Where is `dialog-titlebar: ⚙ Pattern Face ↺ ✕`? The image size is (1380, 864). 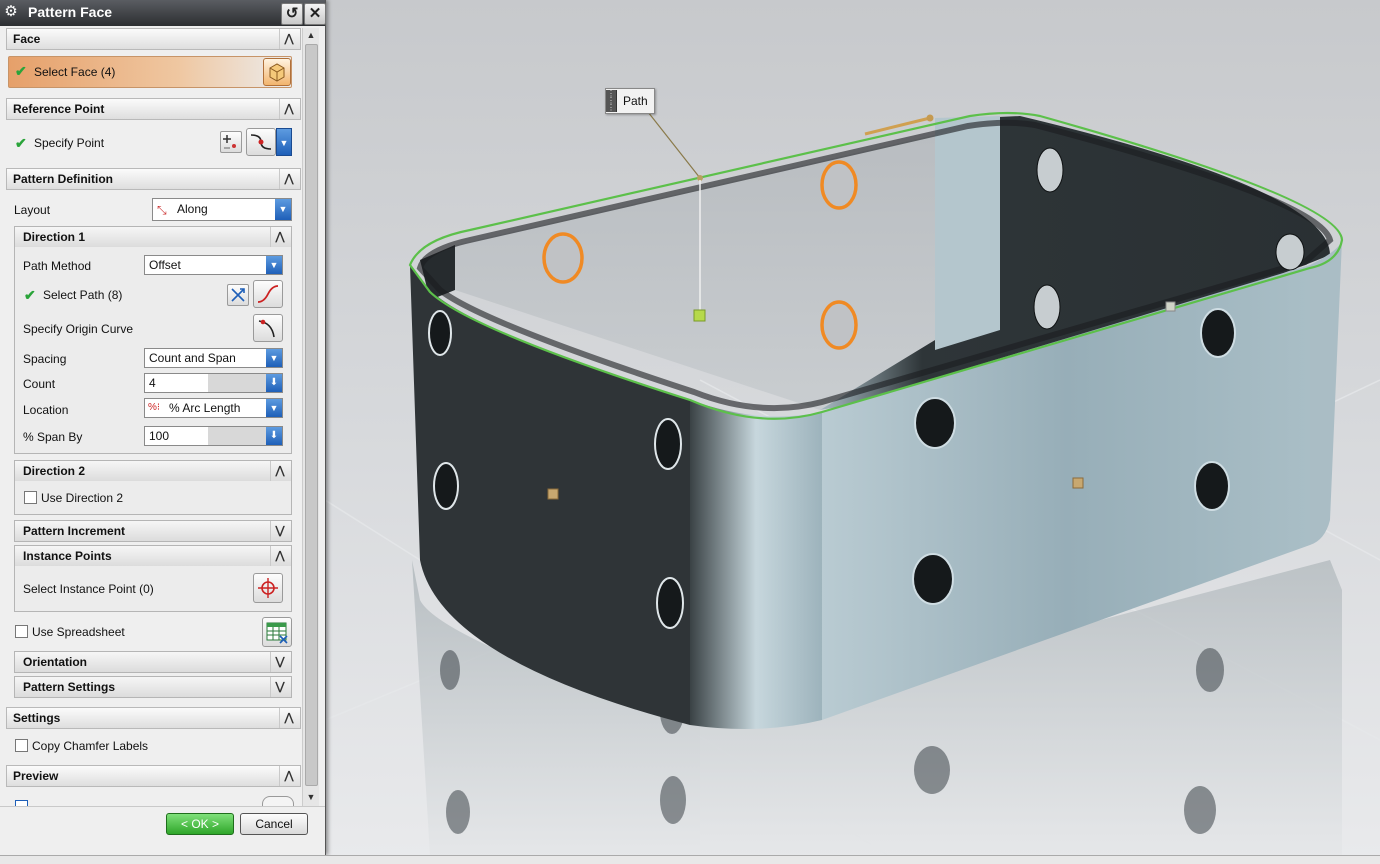 dialog-titlebar: ⚙ Pattern Face ↺ ✕ is located at coordinates (163, 13).